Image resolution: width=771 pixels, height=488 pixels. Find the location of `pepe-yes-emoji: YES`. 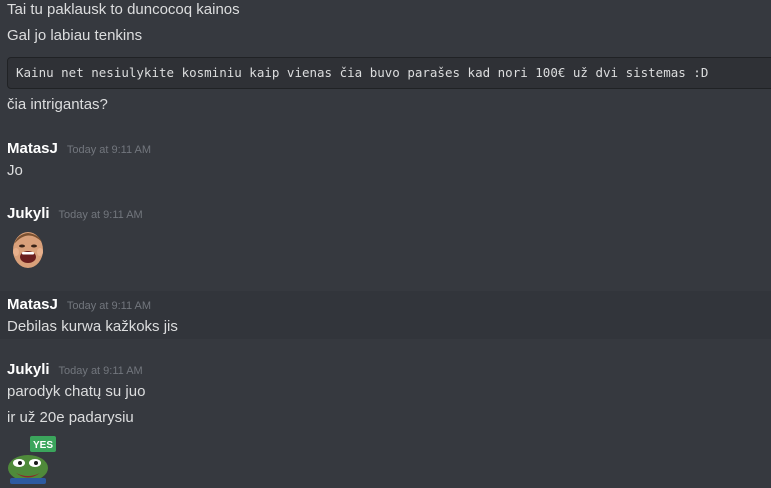

pepe-yes-emoji: YES is located at coordinates (31, 460).